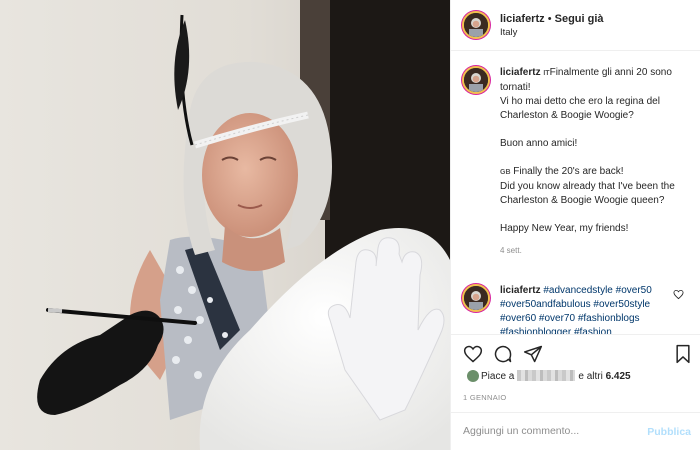  I want to click on hashtag-comment-username: liciafertz, so click(520, 290).